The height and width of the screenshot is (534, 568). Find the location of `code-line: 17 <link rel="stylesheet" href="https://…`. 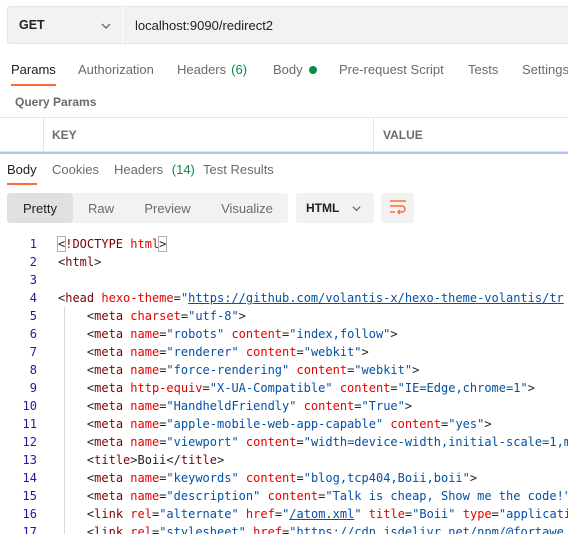

code-line: 17 <link rel="stylesheet" href="https://… is located at coordinates (284, 528).